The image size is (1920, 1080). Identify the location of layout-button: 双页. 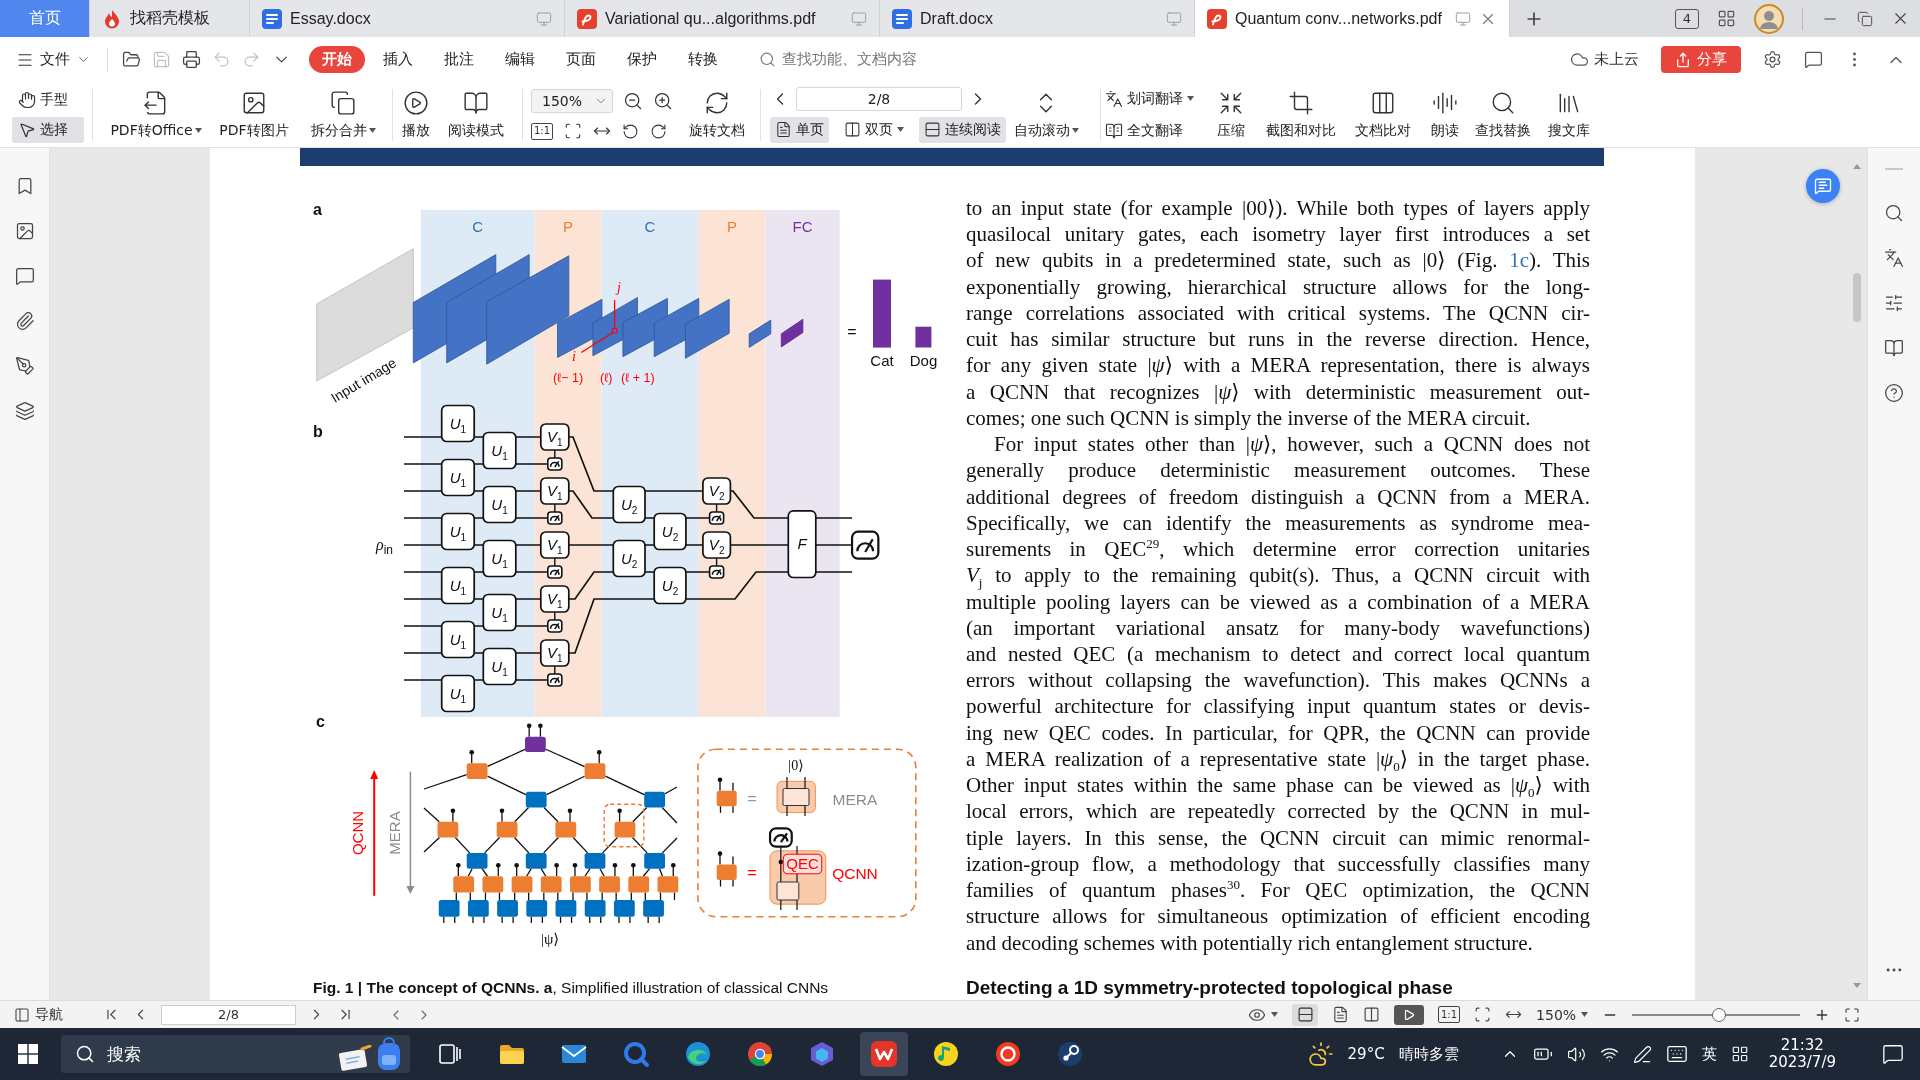
(874, 129).